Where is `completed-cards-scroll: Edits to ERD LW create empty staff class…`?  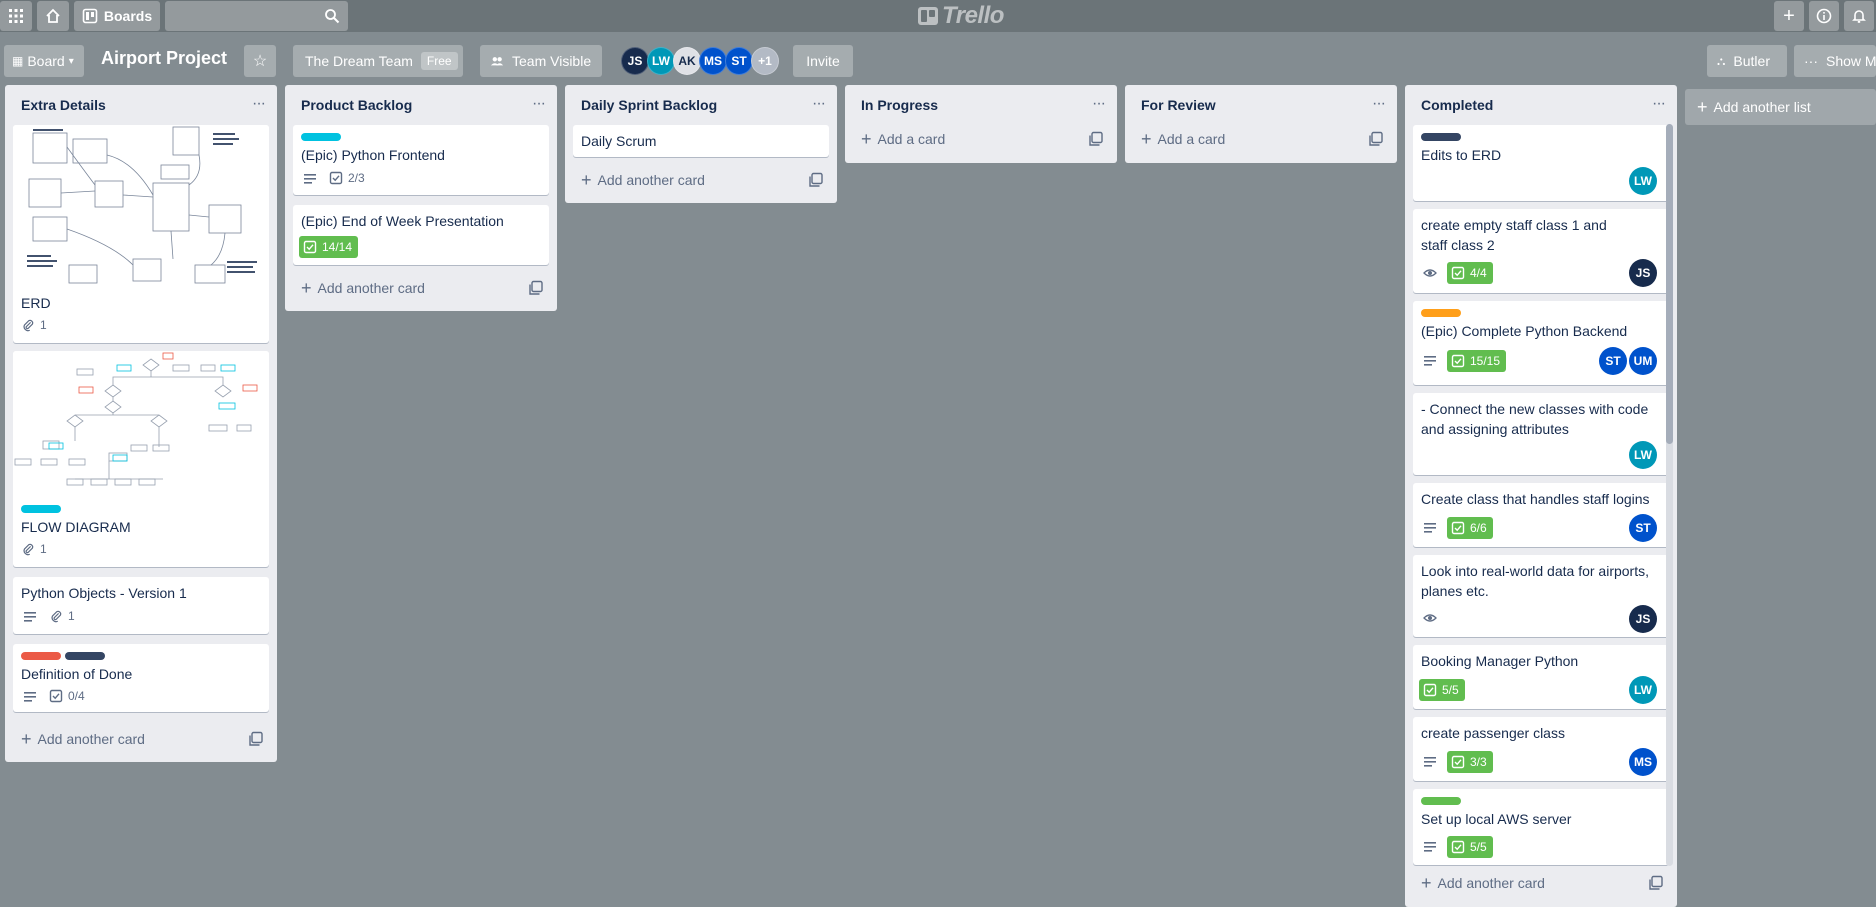 completed-cards-scroll: Edits to ERD LW create empty staff class… is located at coordinates (1541, 496).